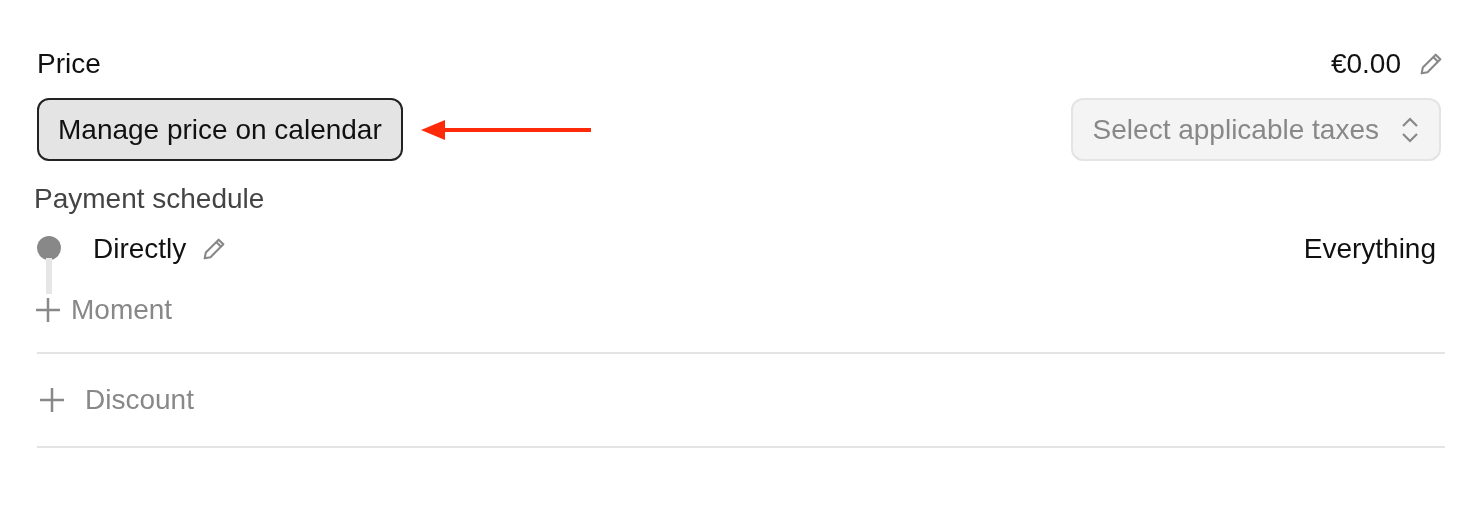 This screenshot has height=522, width=1476. What do you see at coordinates (1255, 129) in the screenshot?
I see `taxes-select: Select applicable taxes` at bounding box center [1255, 129].